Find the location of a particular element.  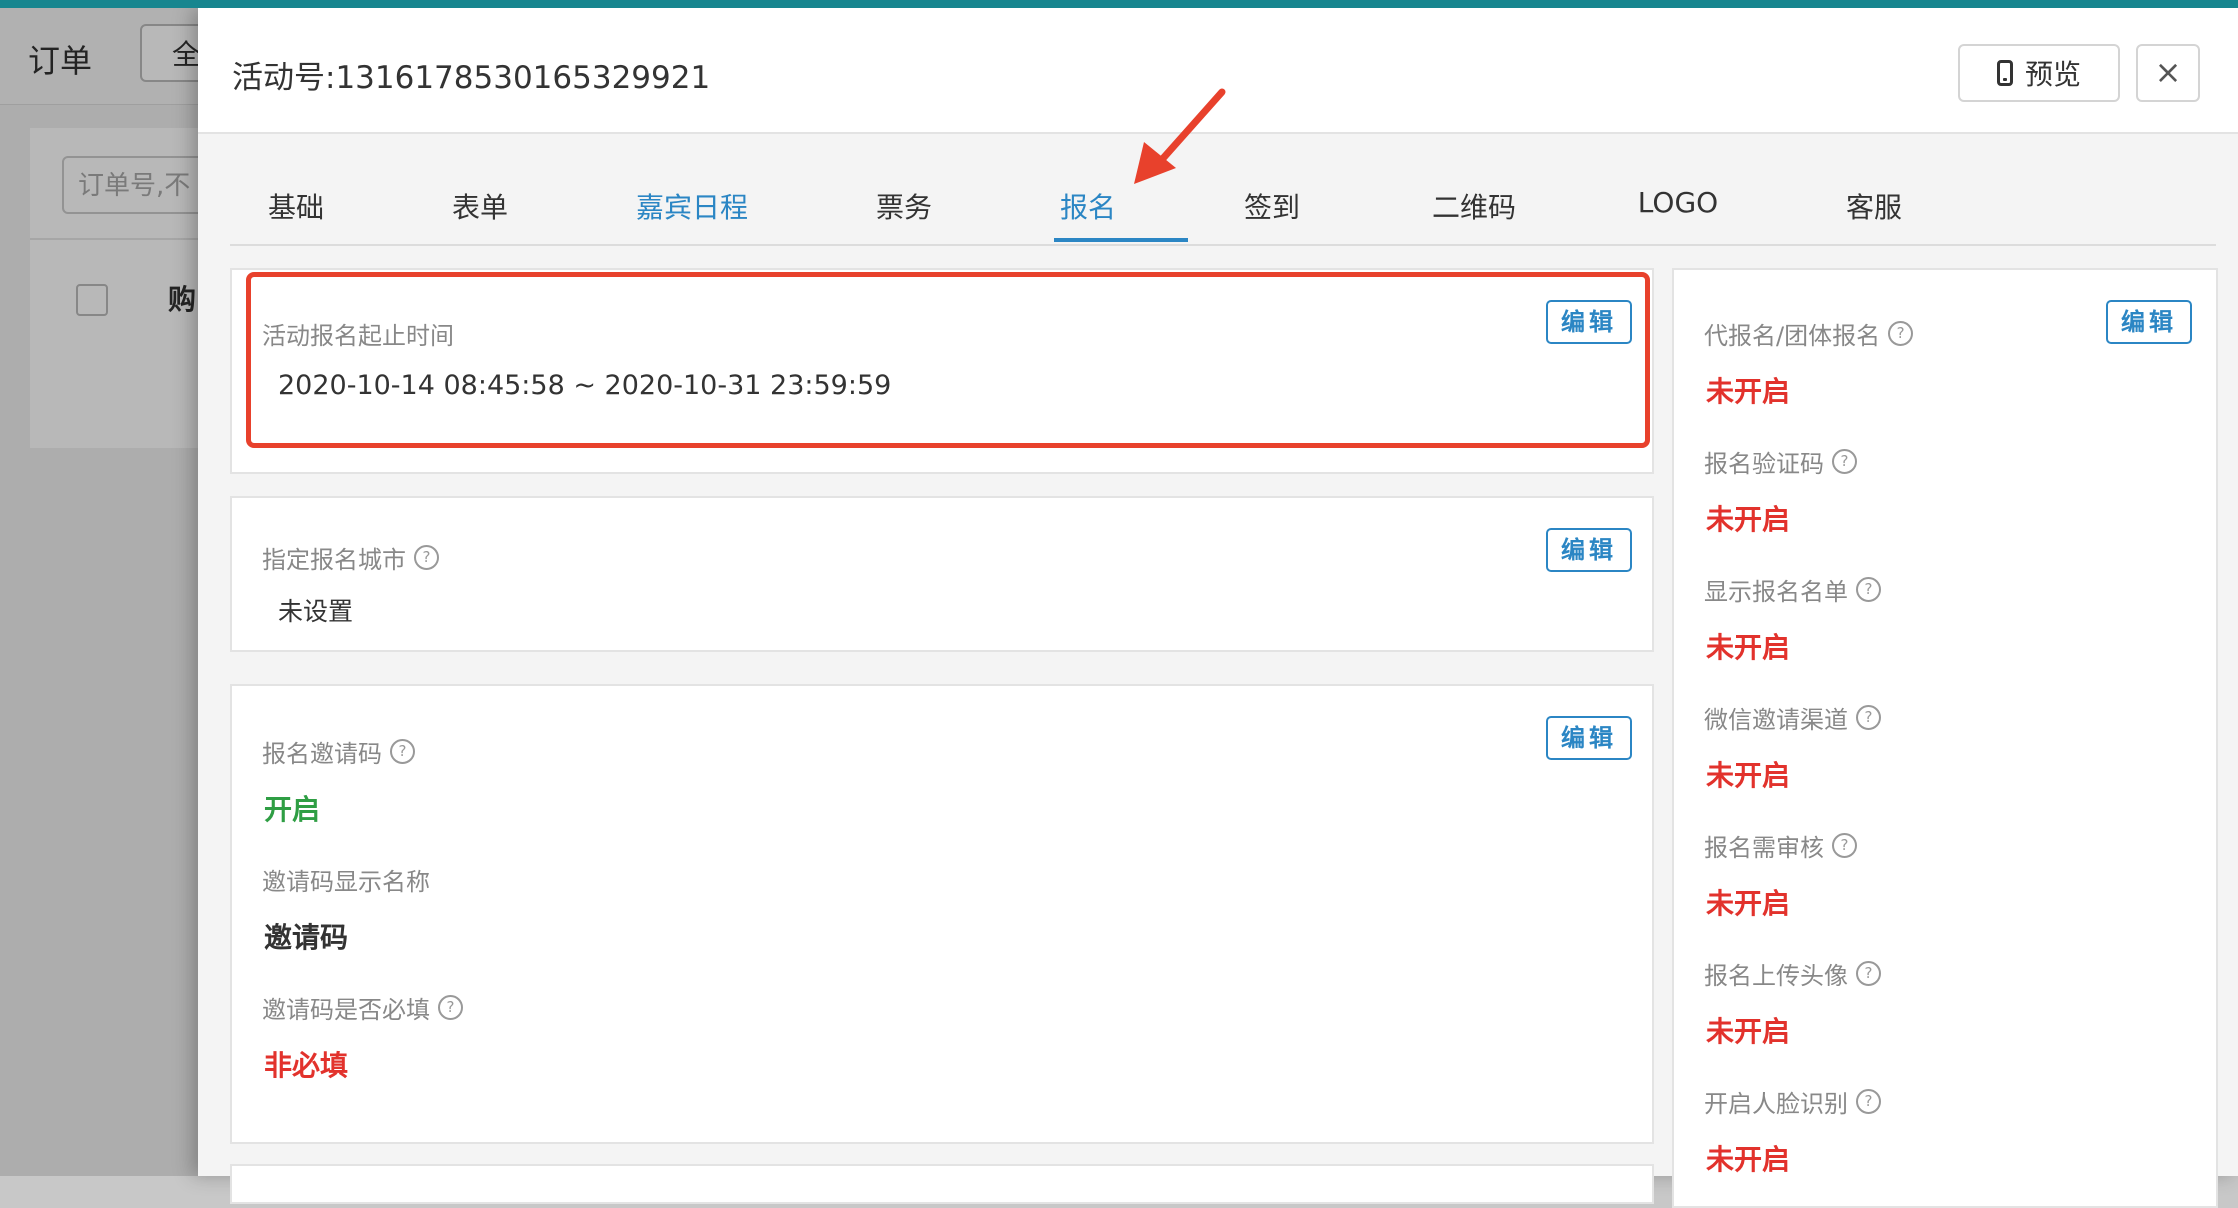

active-tab-indicator is located at coordinates (1121, 240).